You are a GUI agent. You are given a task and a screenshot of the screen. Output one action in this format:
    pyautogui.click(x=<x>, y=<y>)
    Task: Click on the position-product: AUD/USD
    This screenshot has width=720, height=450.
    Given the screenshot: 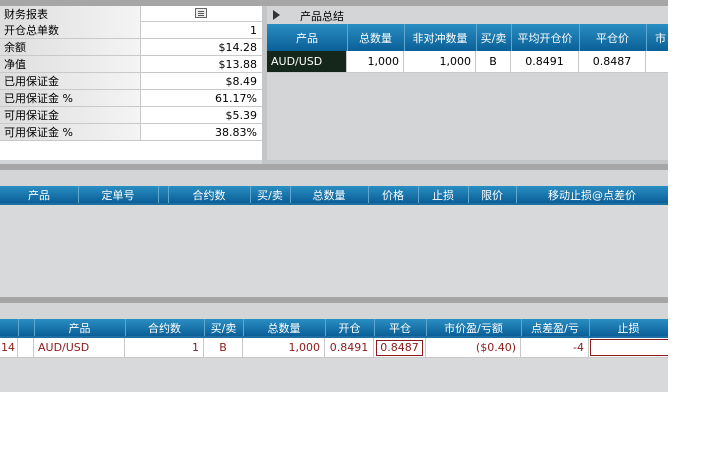 What is the action you would take?
    pyautogui.click(x=79, y=347)
    